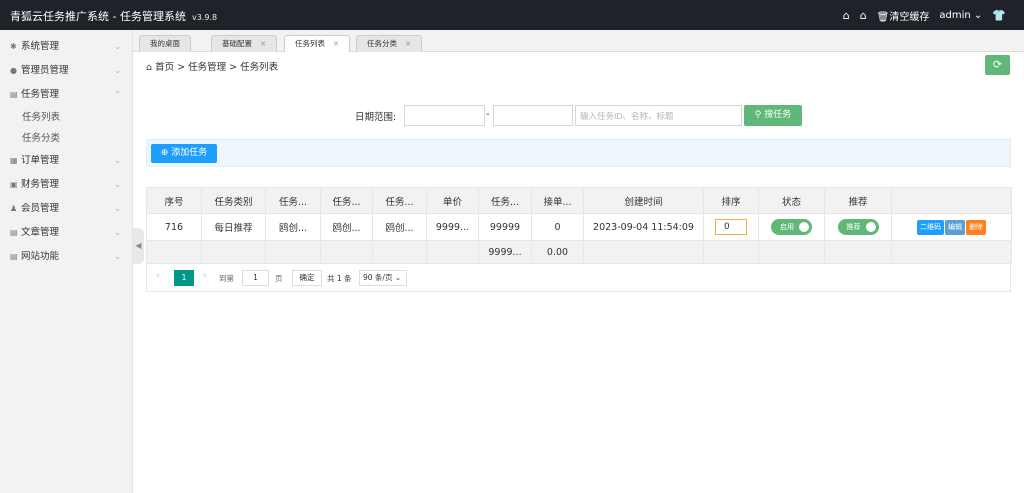 Image resolution: width=1024 pixels, height=493 pixels. I want to click on refresh-icon: ⟳, so click(997, 64).